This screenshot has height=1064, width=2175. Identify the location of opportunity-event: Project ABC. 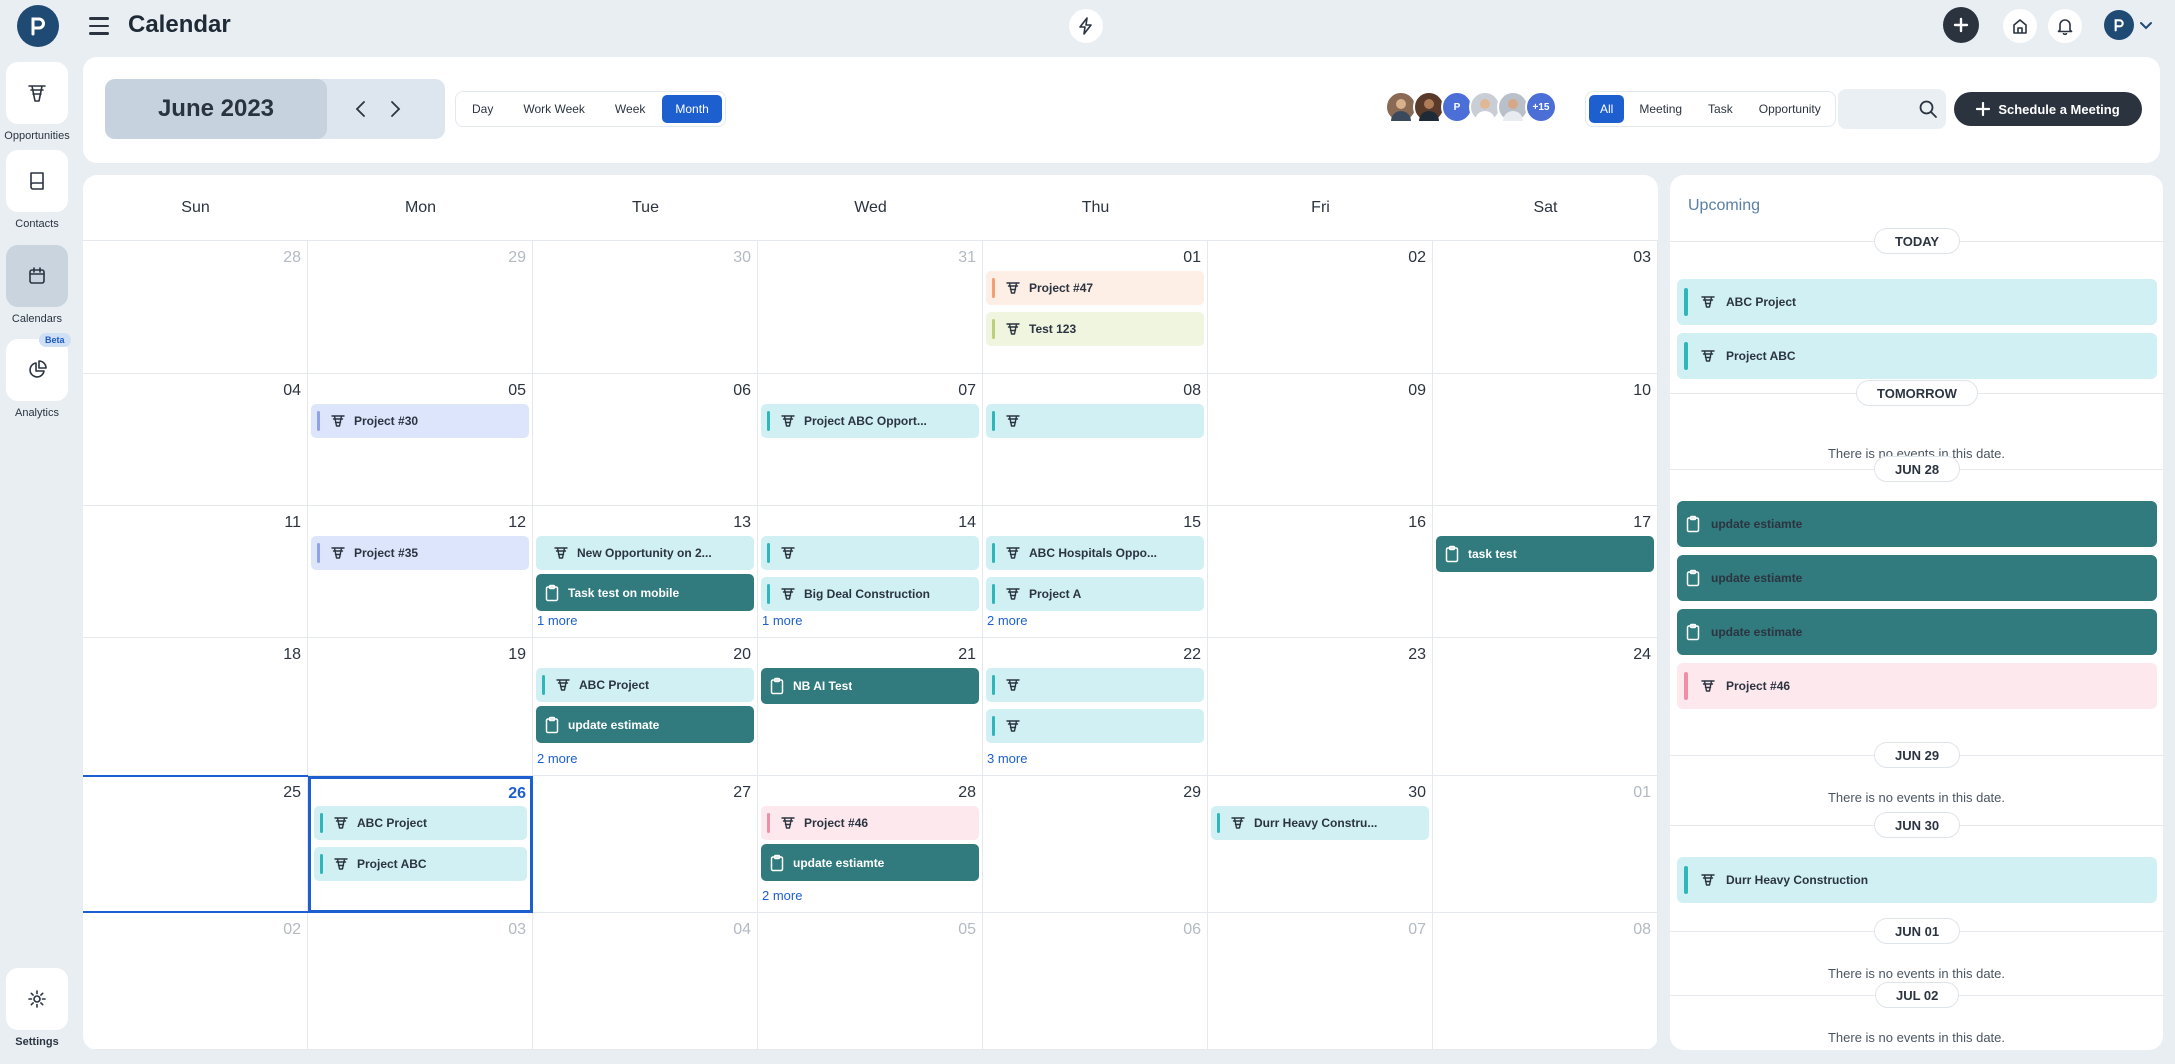
(420, 864).